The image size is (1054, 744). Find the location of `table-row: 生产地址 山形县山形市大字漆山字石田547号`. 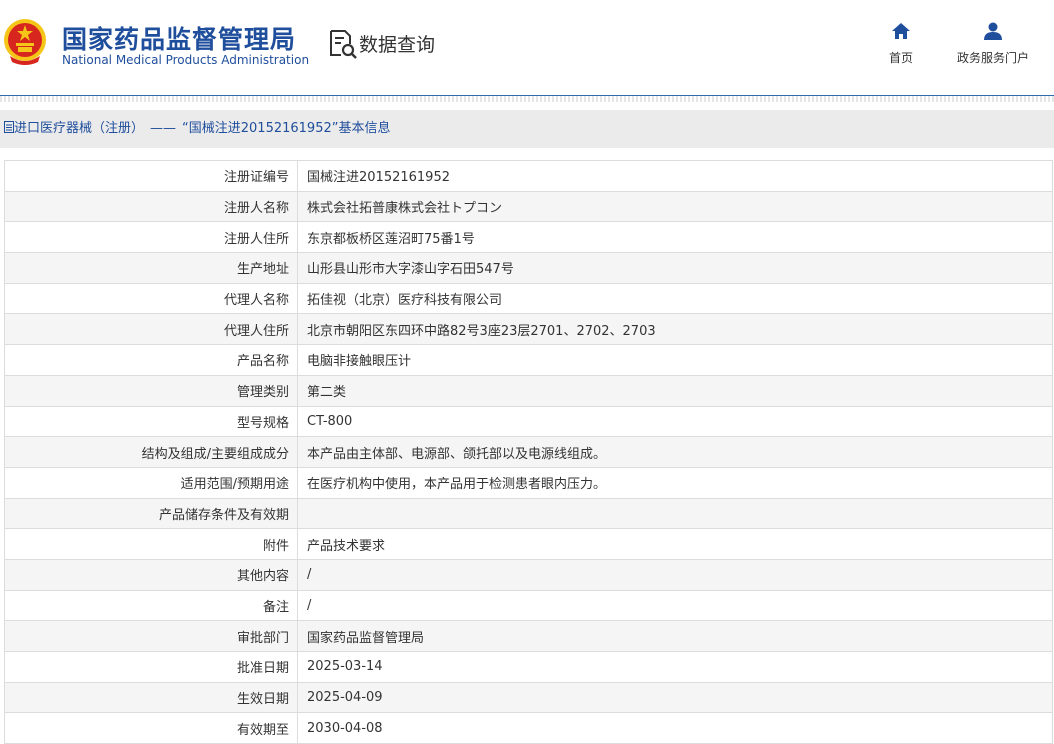

table-row: 生产地址 山形县山形市大字漆山字石田547号 is located at coordinates (528, 268).